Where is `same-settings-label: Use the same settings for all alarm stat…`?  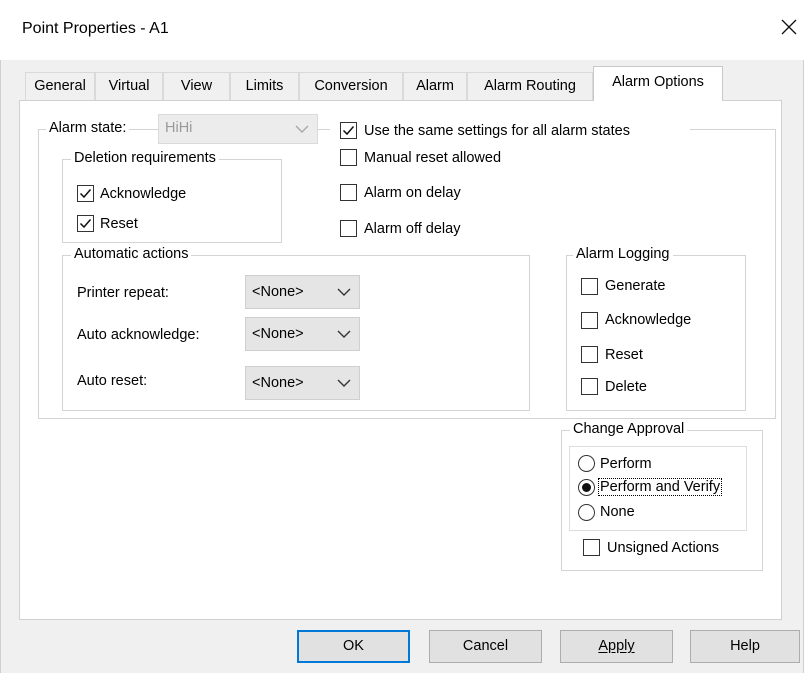 same-settings-label: Use the same settings for all alarm stat… is located at coordinates (497, 131).